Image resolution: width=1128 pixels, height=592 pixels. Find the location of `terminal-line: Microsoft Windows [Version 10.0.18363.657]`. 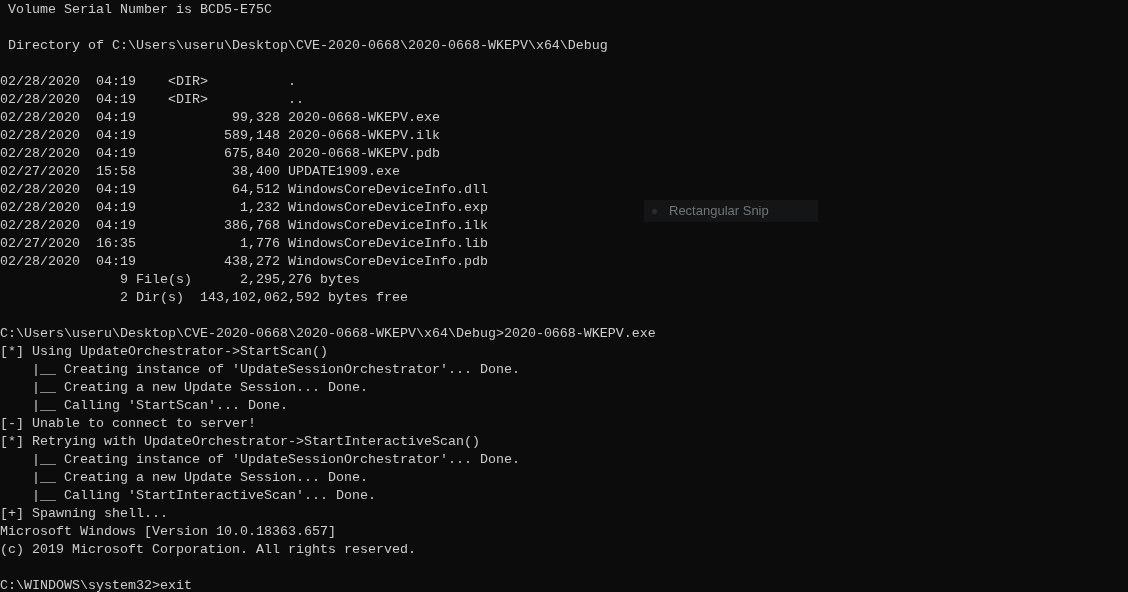

terminal-line: Microsoft Windows [Version 10.0.18363.657] is located at coordinates (168, 532).